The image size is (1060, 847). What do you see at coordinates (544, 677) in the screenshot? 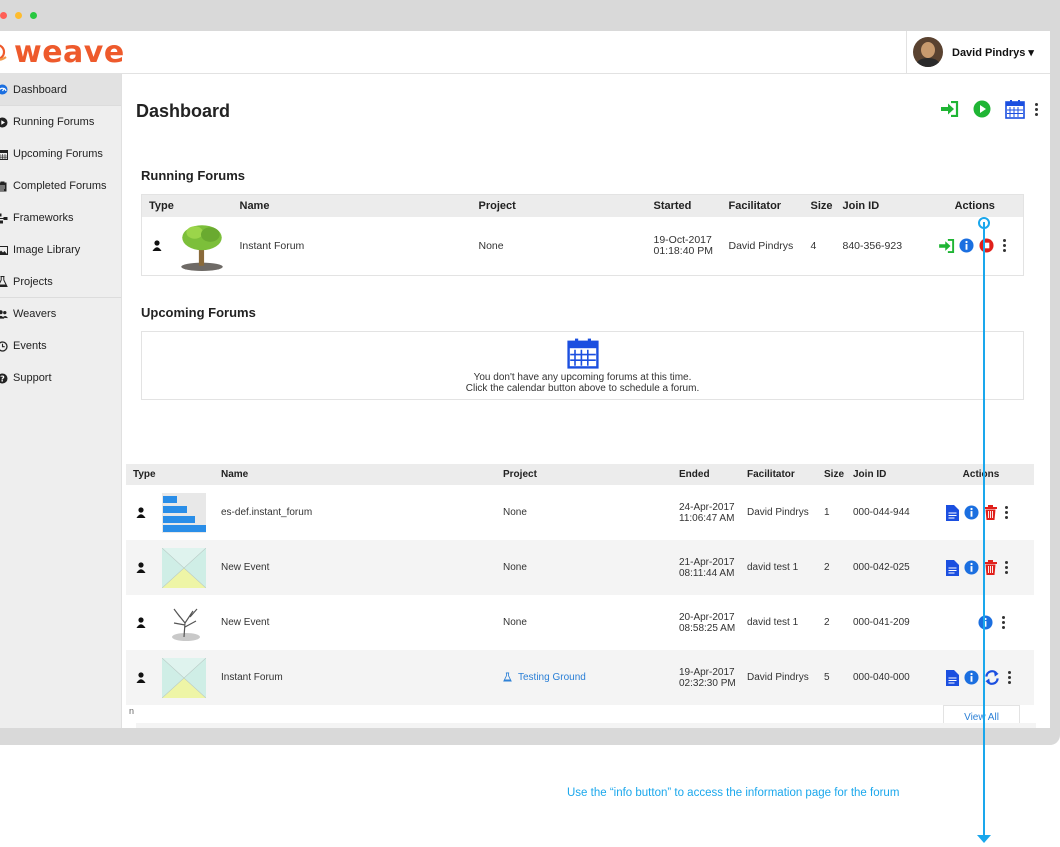
I see `project-link: Testing Ground` at bounding box center [544, 677].